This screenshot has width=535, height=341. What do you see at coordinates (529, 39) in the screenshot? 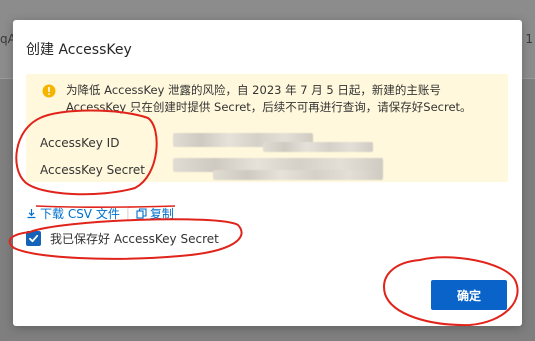
I see `backdrop-right-text: 1` at bounding box center [529, 39].